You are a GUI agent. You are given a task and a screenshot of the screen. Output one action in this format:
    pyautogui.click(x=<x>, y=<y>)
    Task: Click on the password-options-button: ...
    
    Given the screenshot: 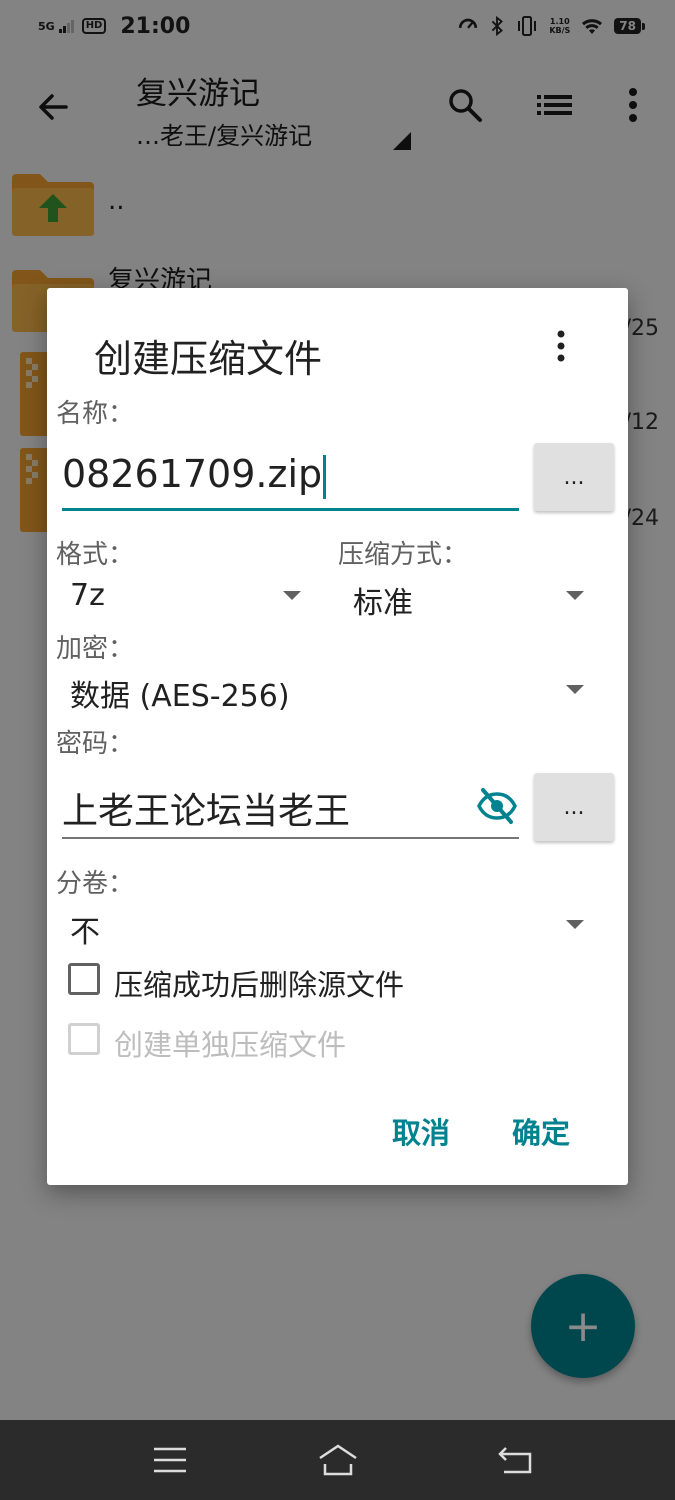 What is the action you would take?
    pyautogui.click(x=574, y=807)
    